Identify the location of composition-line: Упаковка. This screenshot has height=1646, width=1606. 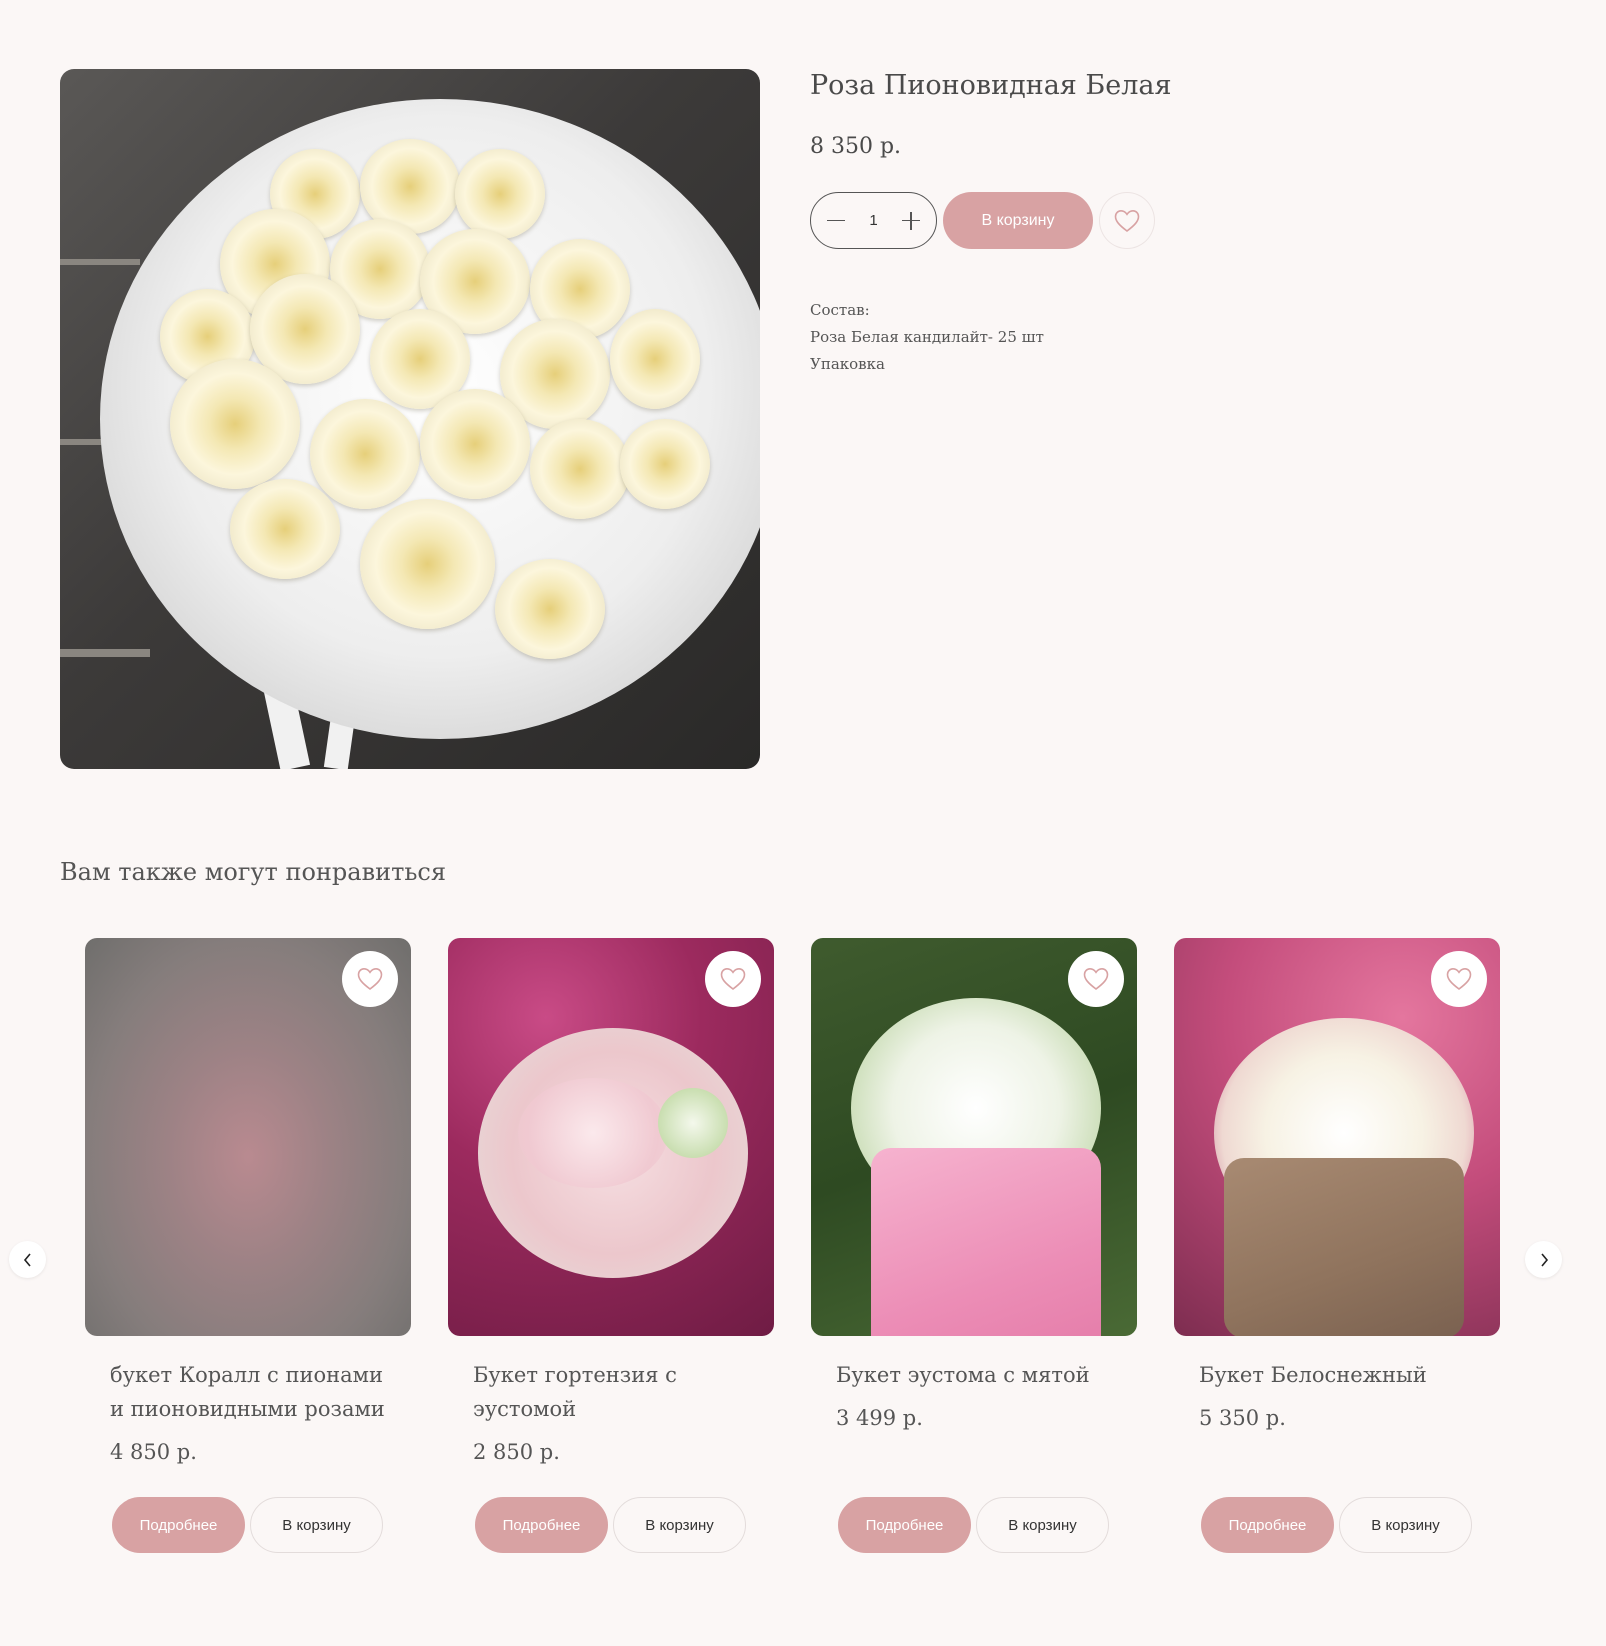
(847, 364).